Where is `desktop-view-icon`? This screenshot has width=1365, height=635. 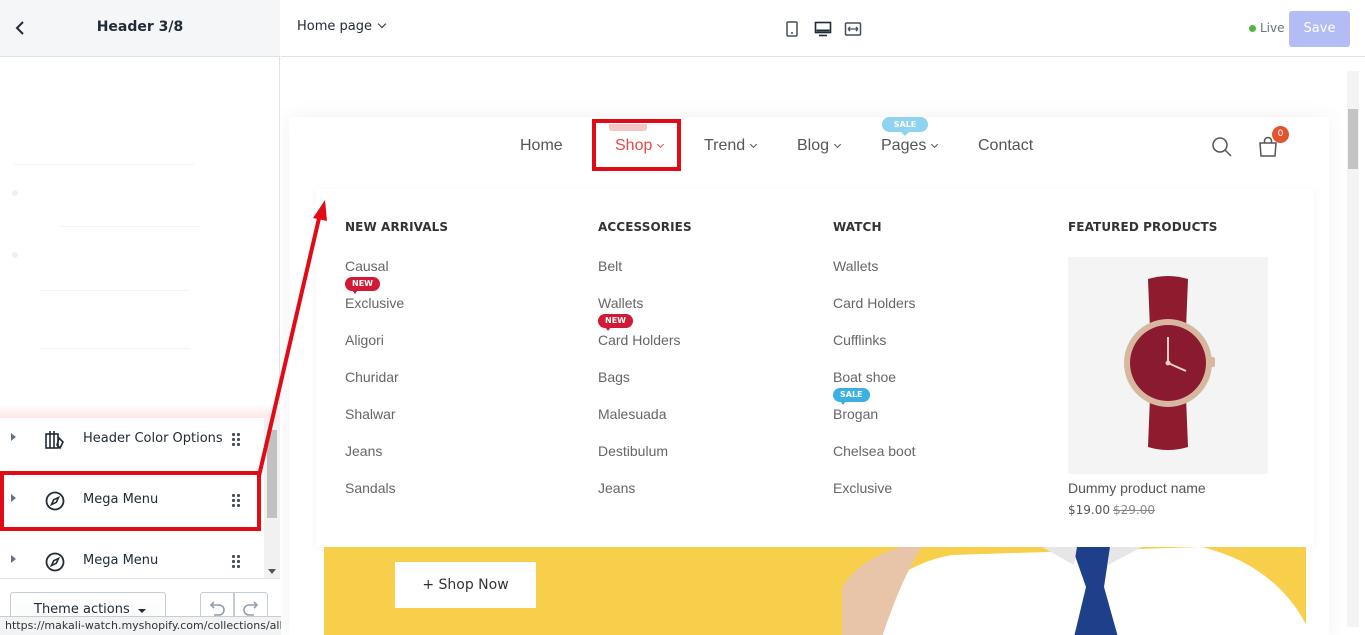 desktop-view-icon is located at coordinates (823, 29).